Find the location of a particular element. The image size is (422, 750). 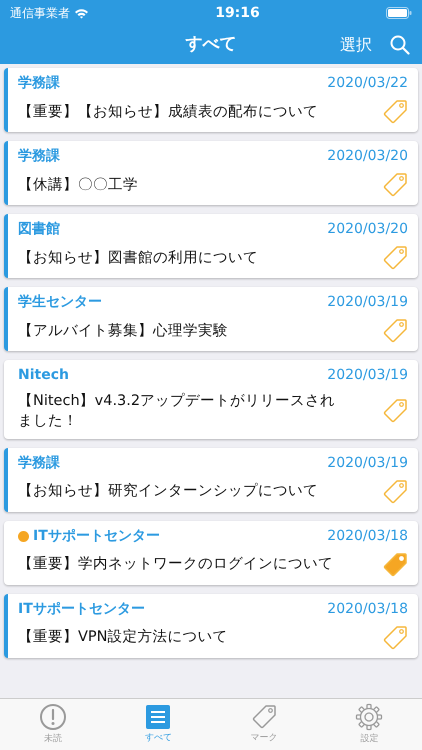

carrier-name: 通信事業者 is located at coordinates (40, 13).